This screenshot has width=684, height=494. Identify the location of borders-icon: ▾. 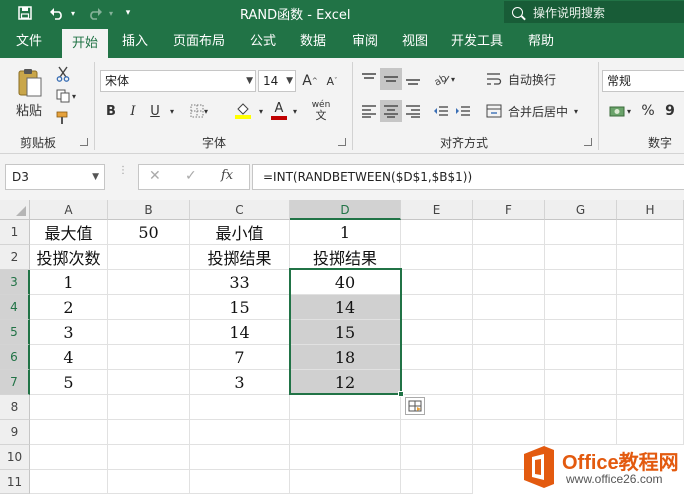
(199, 111).